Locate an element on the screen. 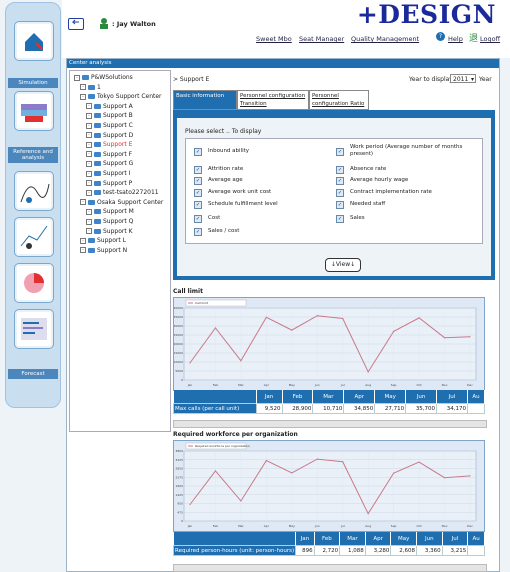  tab-personnel-transition: Personnel configuration Transition is located at coordinates (273, 100).